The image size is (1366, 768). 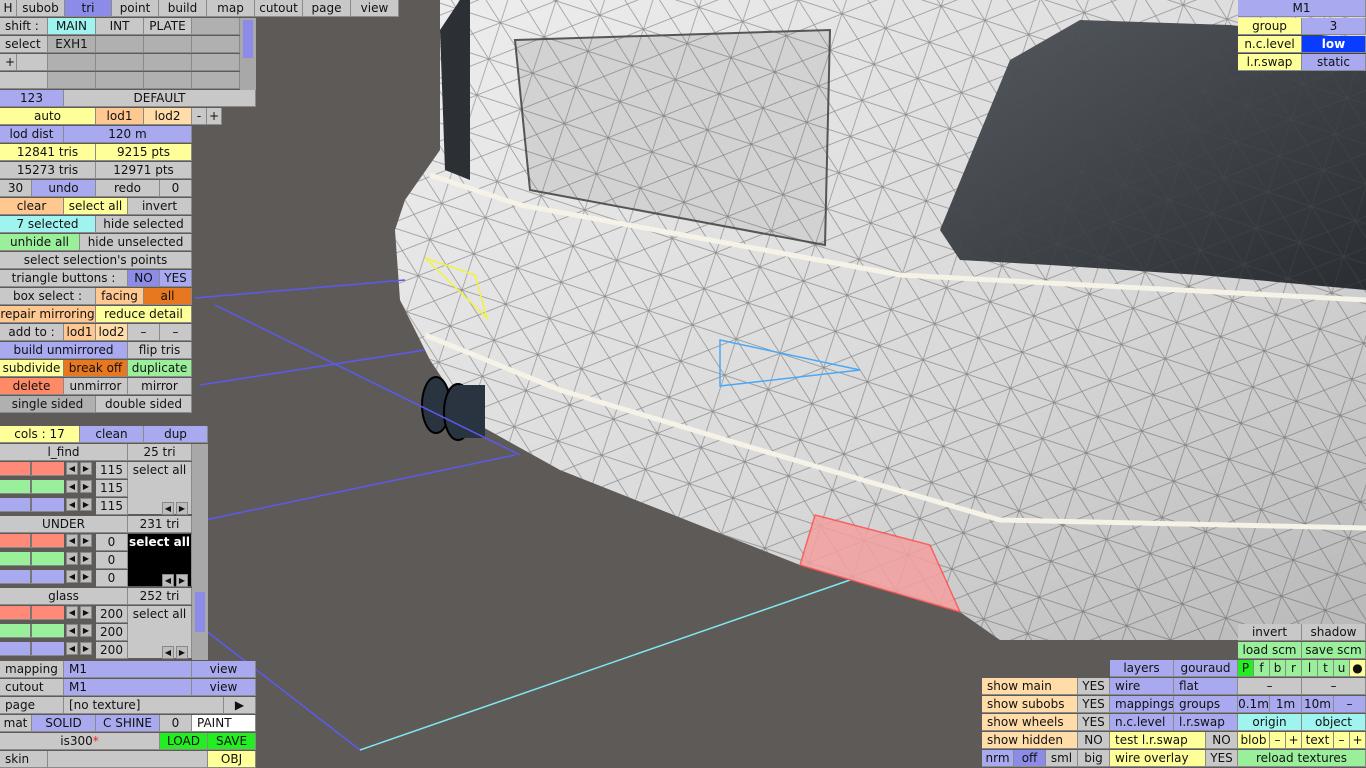 I want to click on size-off-button: off, so click(x=1030, y=758).